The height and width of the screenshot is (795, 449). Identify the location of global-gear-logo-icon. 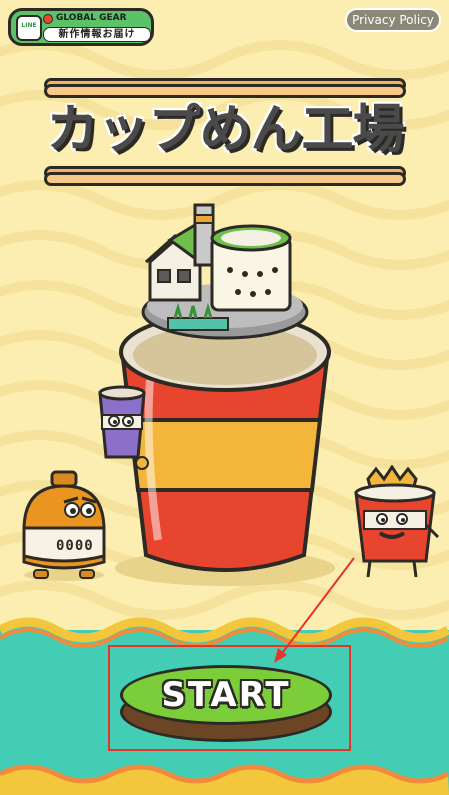
(48, 19).